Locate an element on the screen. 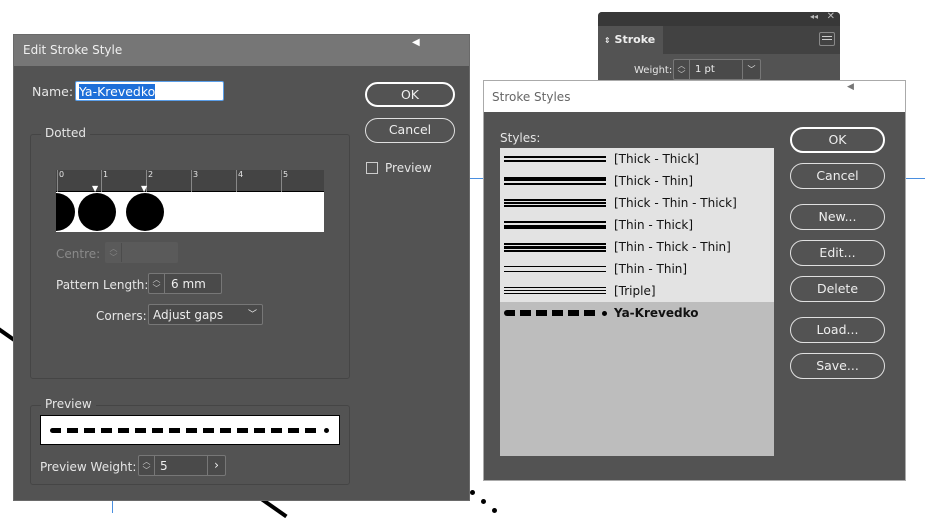 The height and width of the screenshot is (518, 925). preview-weight-field: ︿ ﹀ 5 › is located at coordinates (182, 465).